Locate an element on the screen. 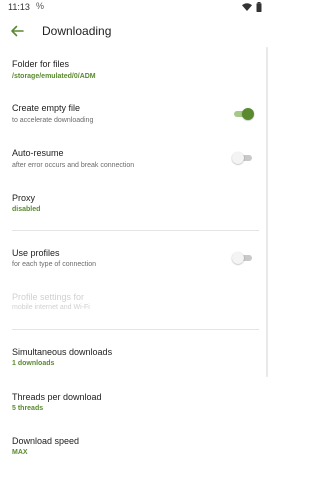 The height and width of the screenshot is (480, 320). setting-summary: after error occurs and break connection is located at coordinates (73, 165).